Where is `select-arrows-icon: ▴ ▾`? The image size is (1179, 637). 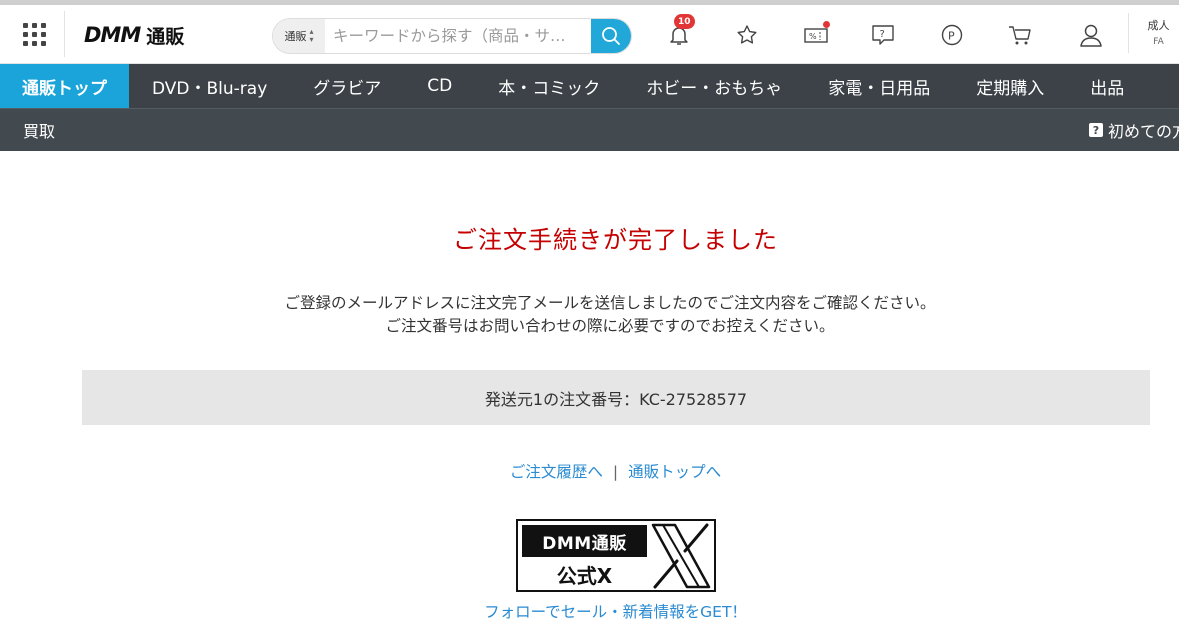 select-arrows-icon: ▴ ▾ is located at coordinates (311, 35).